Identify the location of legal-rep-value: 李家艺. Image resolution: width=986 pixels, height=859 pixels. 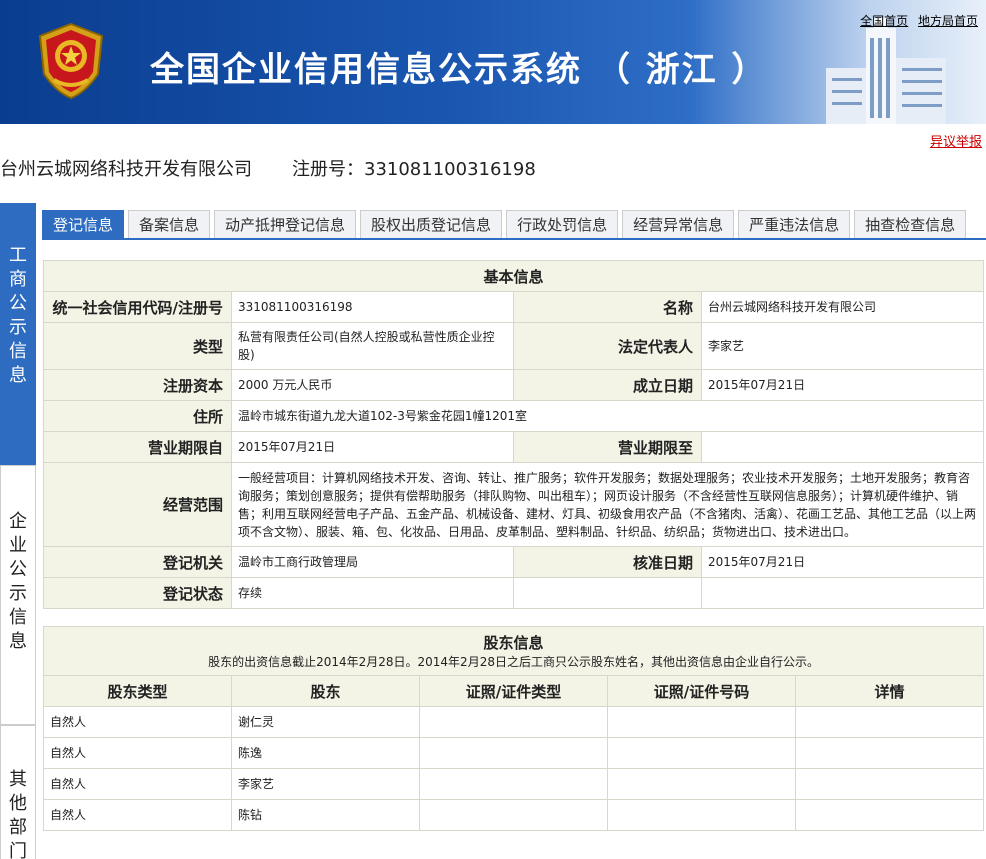
(842, 346).